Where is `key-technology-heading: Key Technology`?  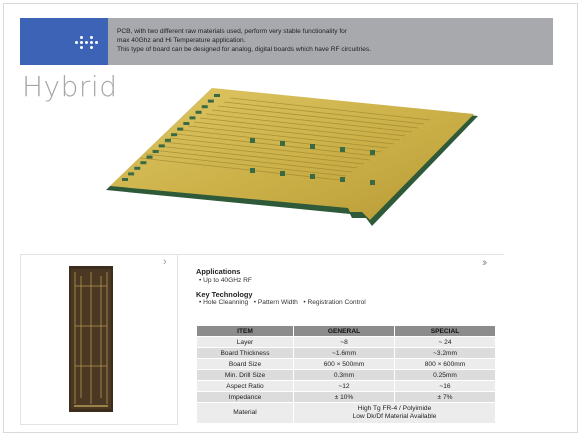 key-technology-heading: Key Technology is located at coordinates (224, 294).